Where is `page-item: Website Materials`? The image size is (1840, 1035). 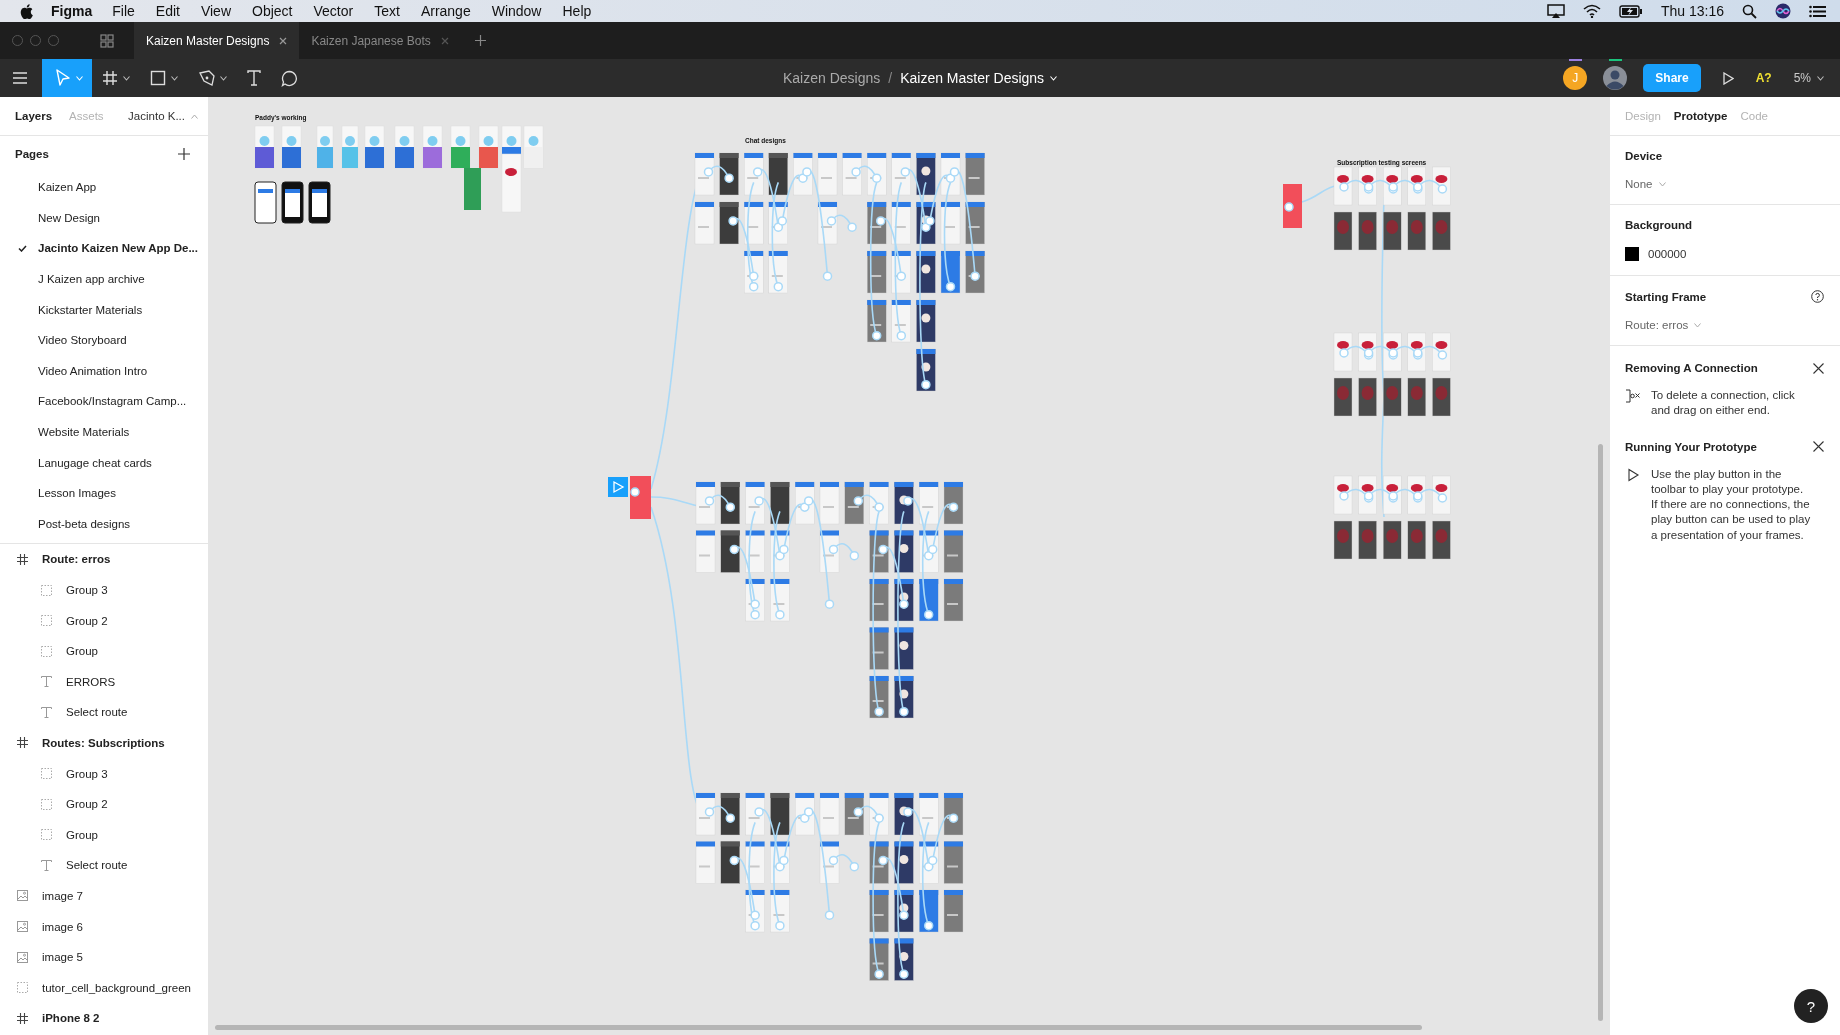 page-item: Website Materials is located at coordinates (104, 432).